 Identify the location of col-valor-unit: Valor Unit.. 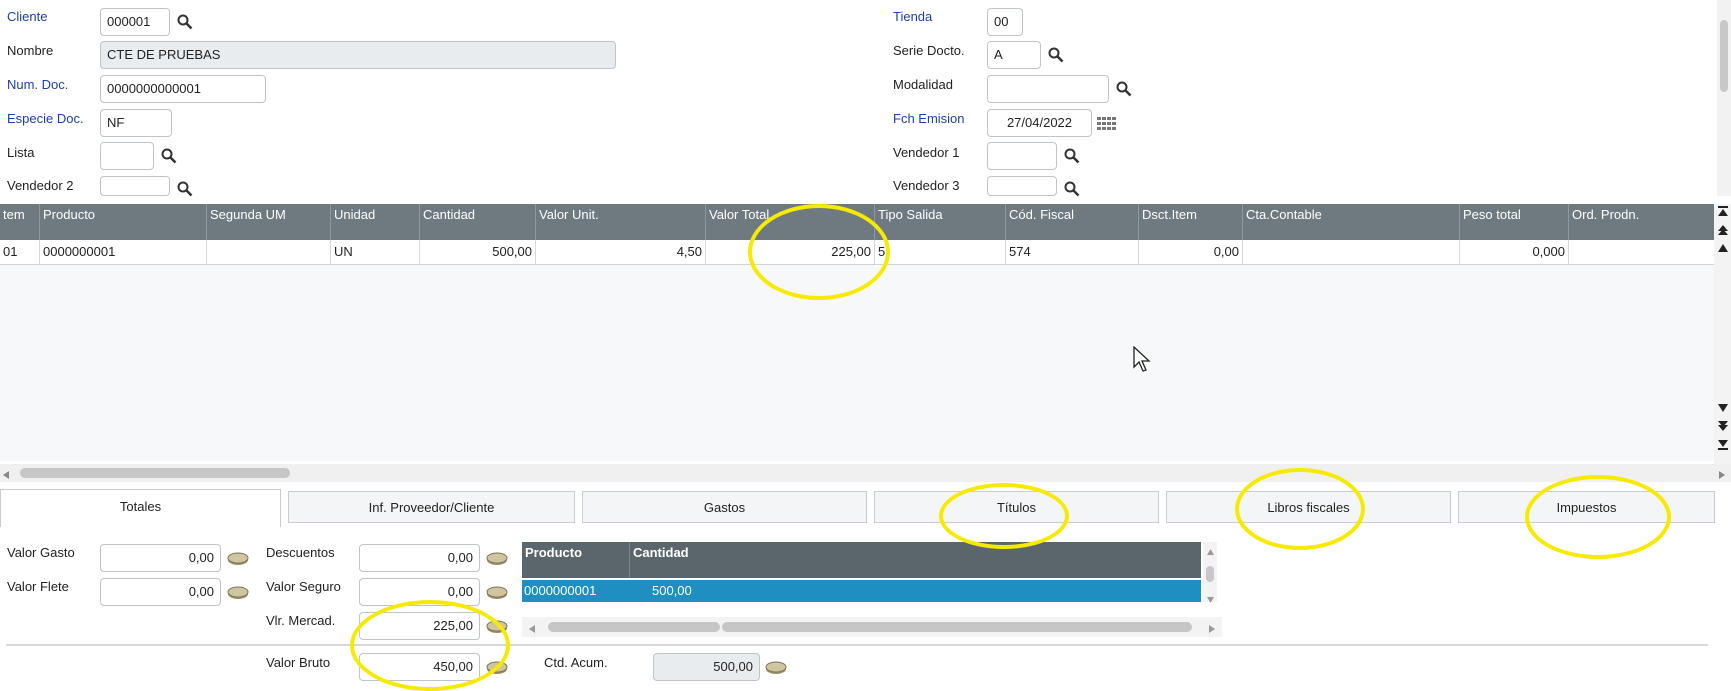
(621, 222).